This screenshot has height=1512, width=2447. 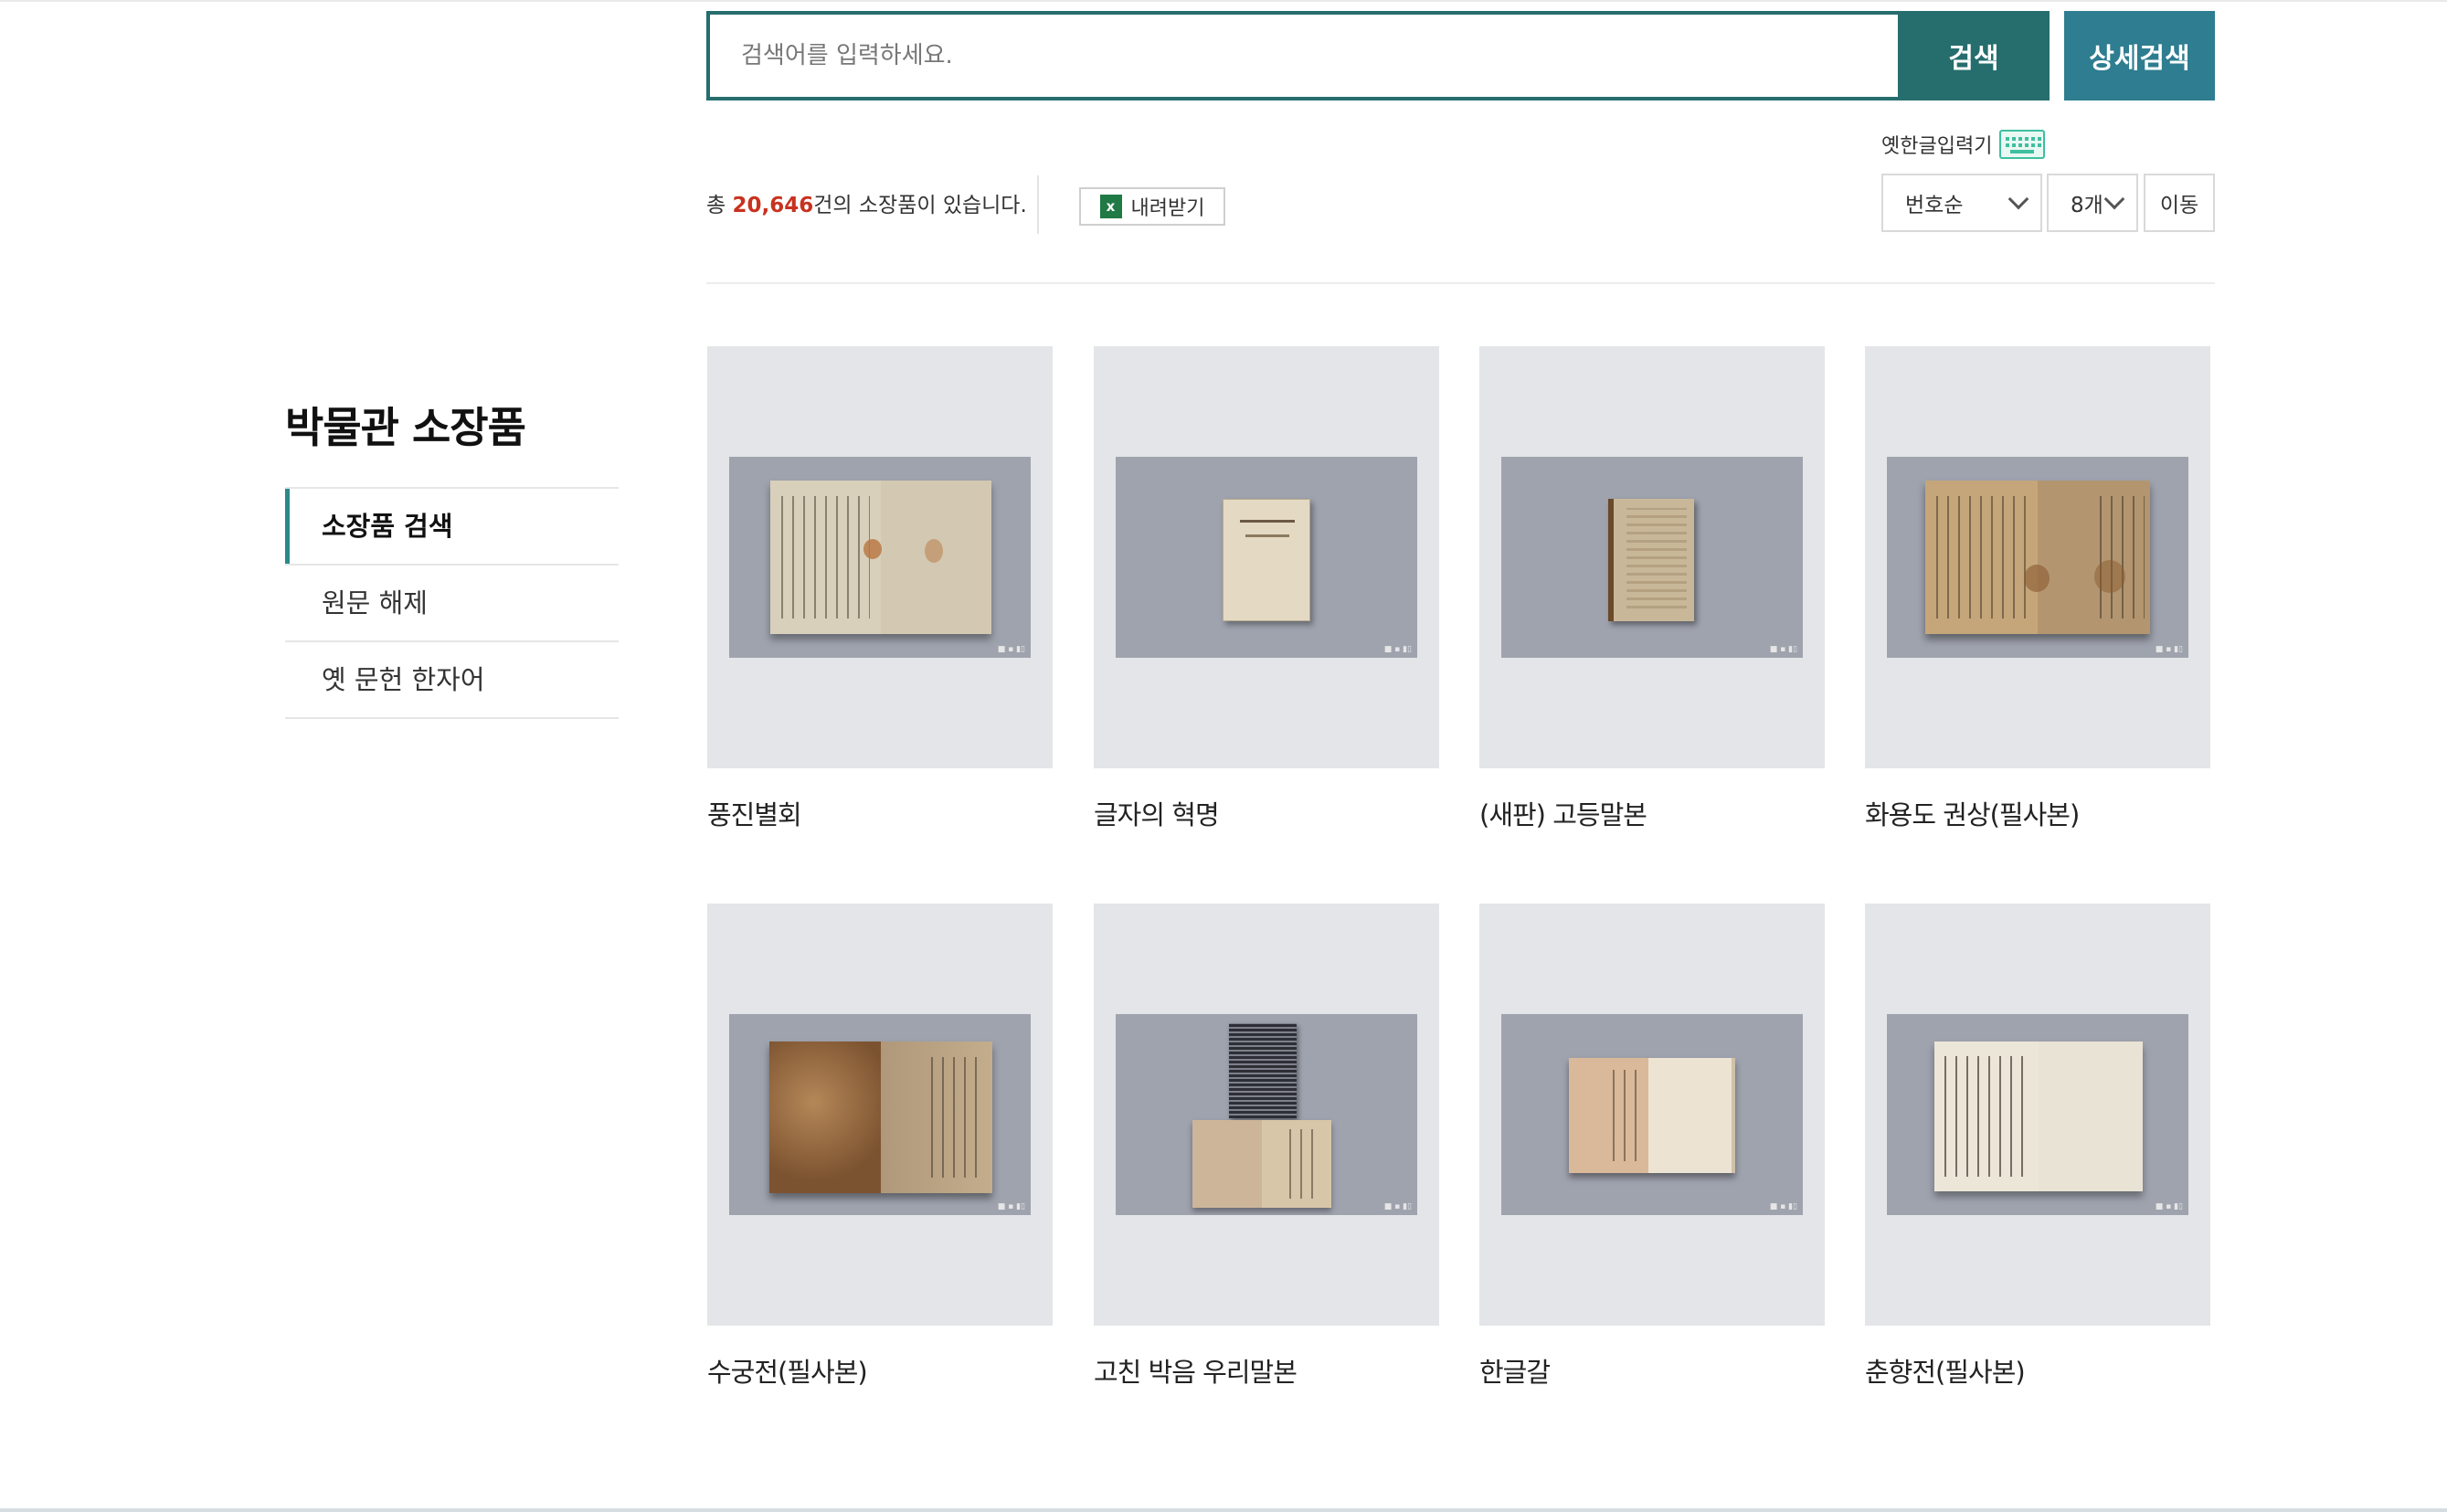 I want to click on per-page-select: 8개, so click(x=2092, y=203).